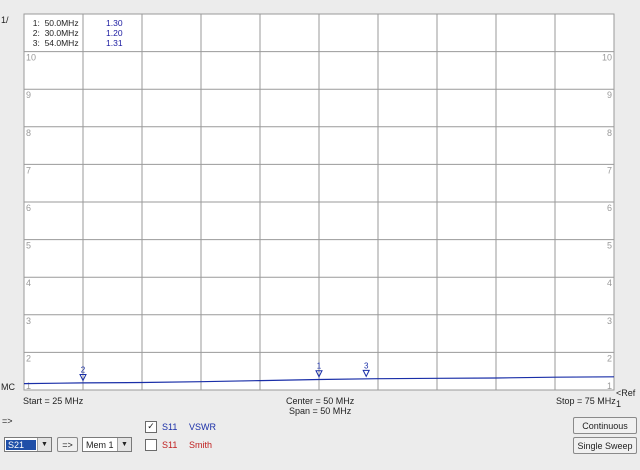 The width and height of the screenshot is (640, 470). What do you see at coordinates (366, 365) in the screenshot?
I see `marker-number-label: 3` at bounding box center [366, 365].